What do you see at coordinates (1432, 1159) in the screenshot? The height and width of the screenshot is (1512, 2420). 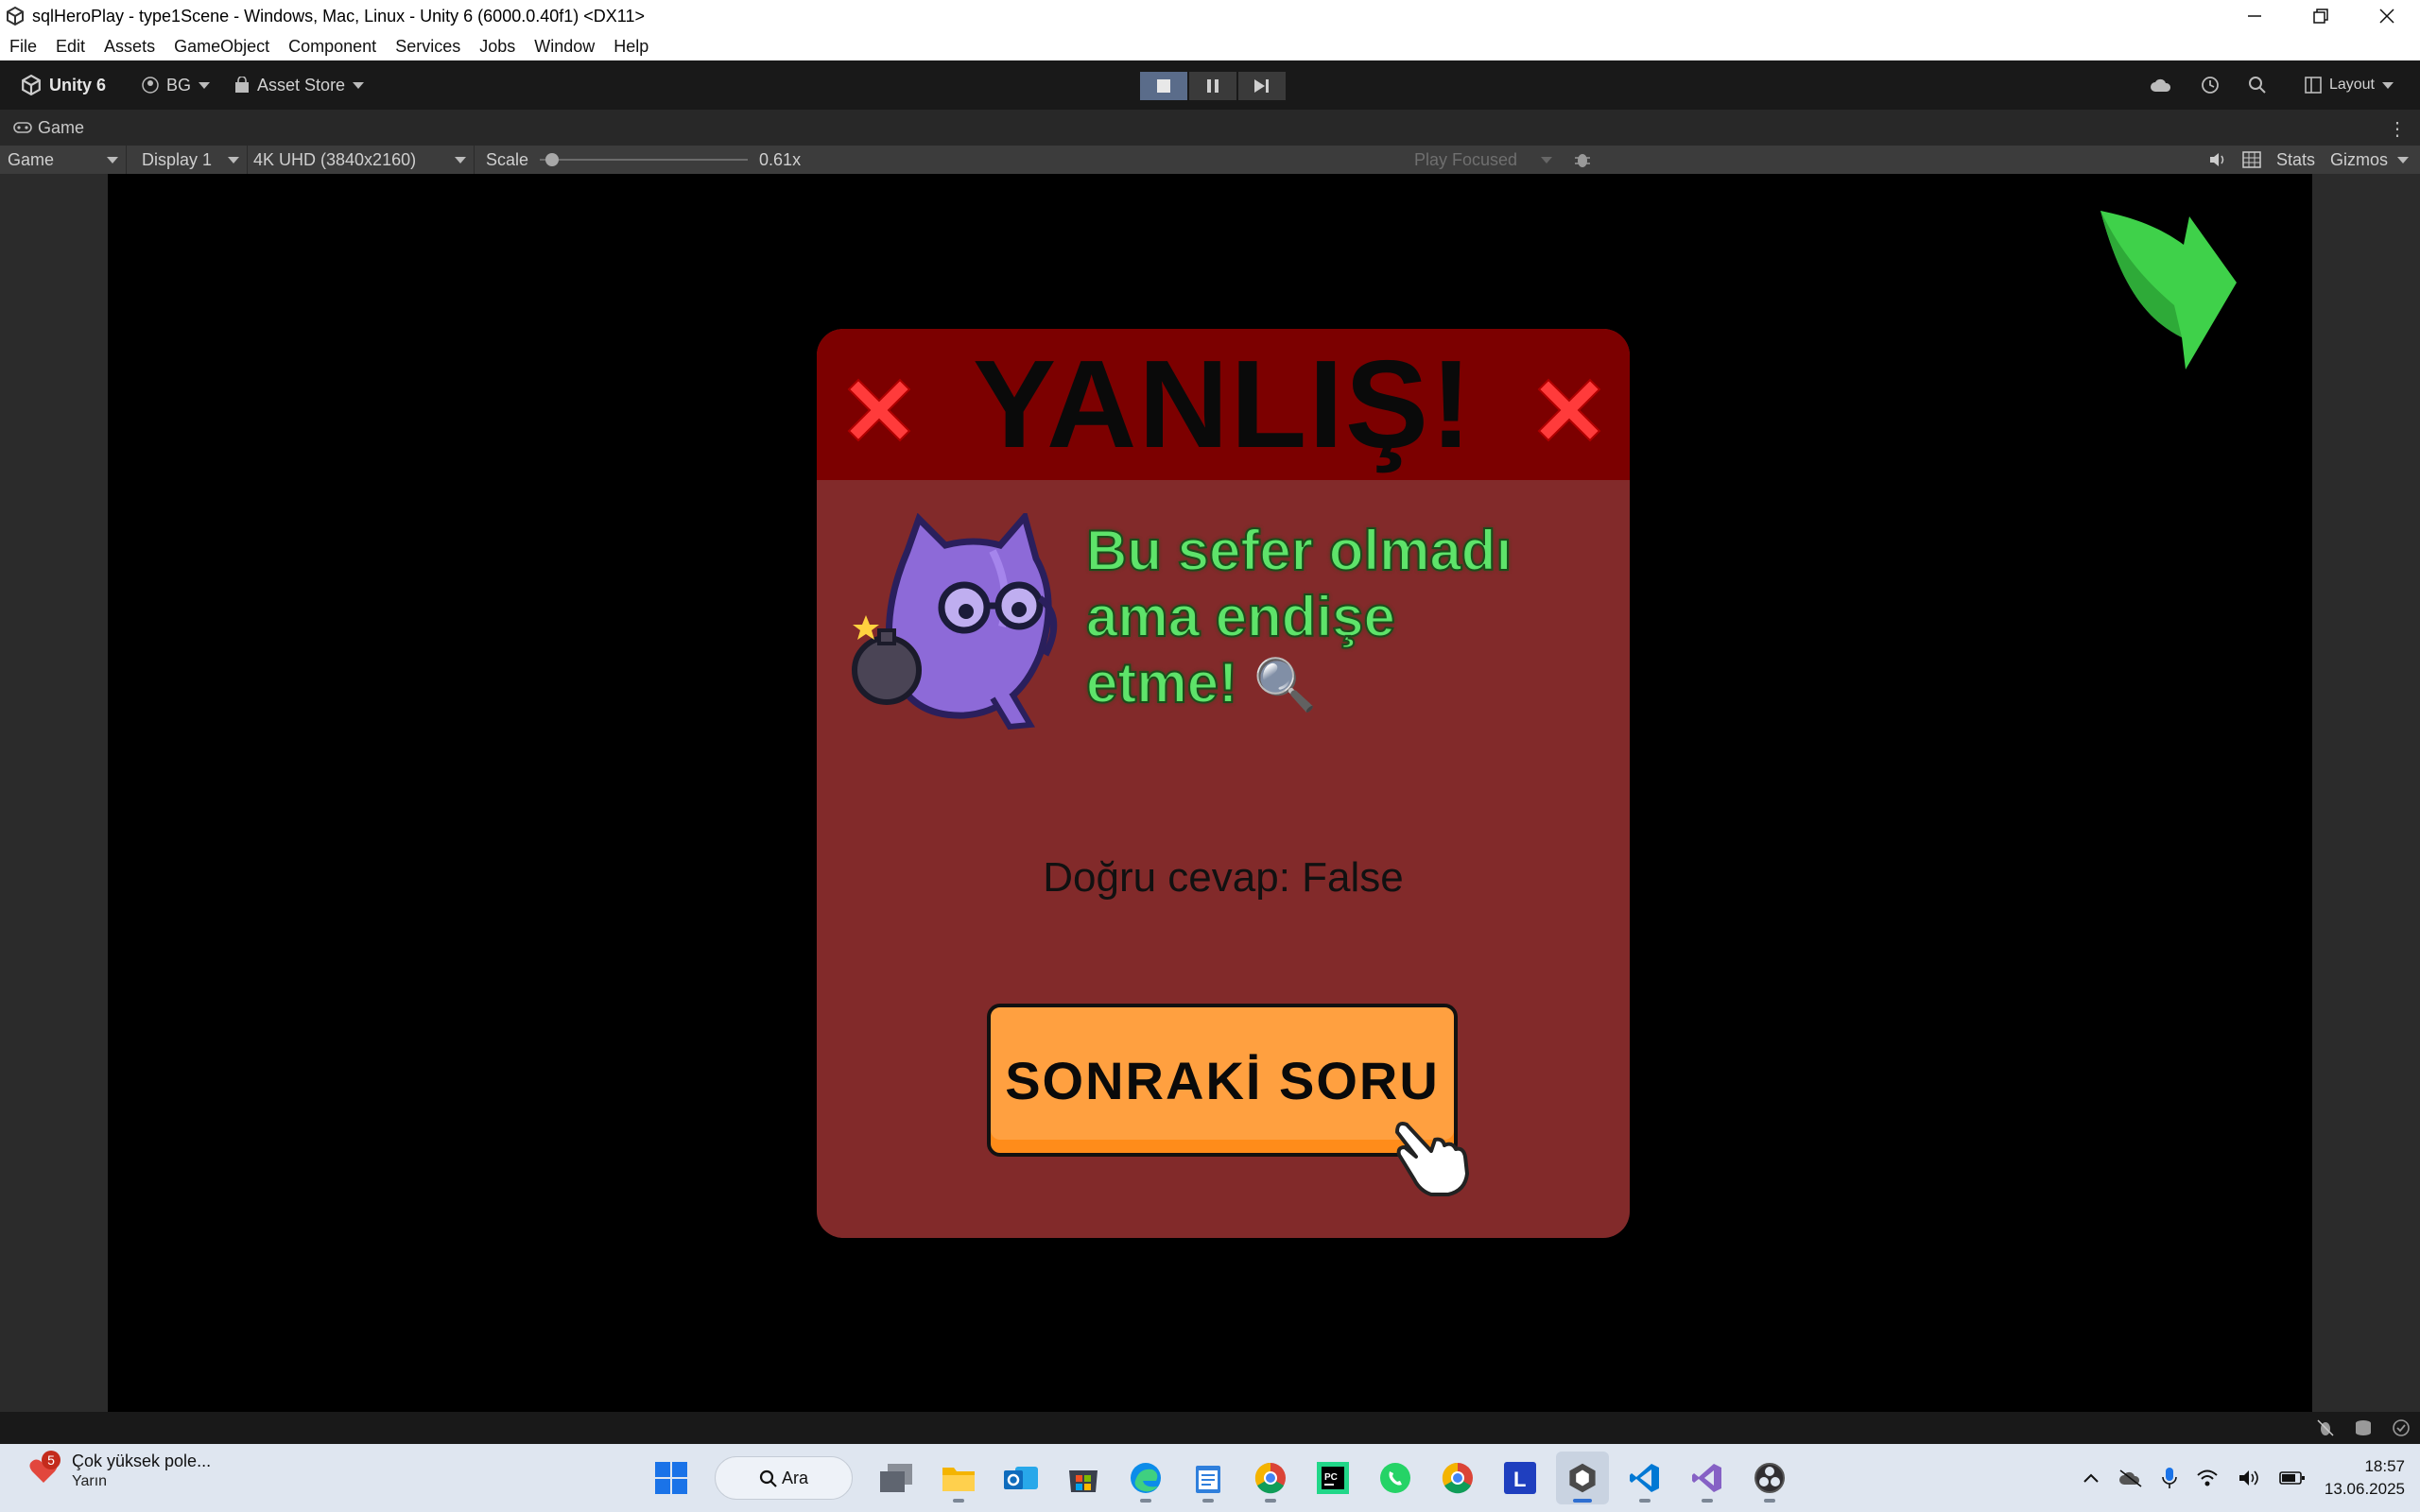 I see `pointing-hand-icon` at bounding box center [1432, 1159].